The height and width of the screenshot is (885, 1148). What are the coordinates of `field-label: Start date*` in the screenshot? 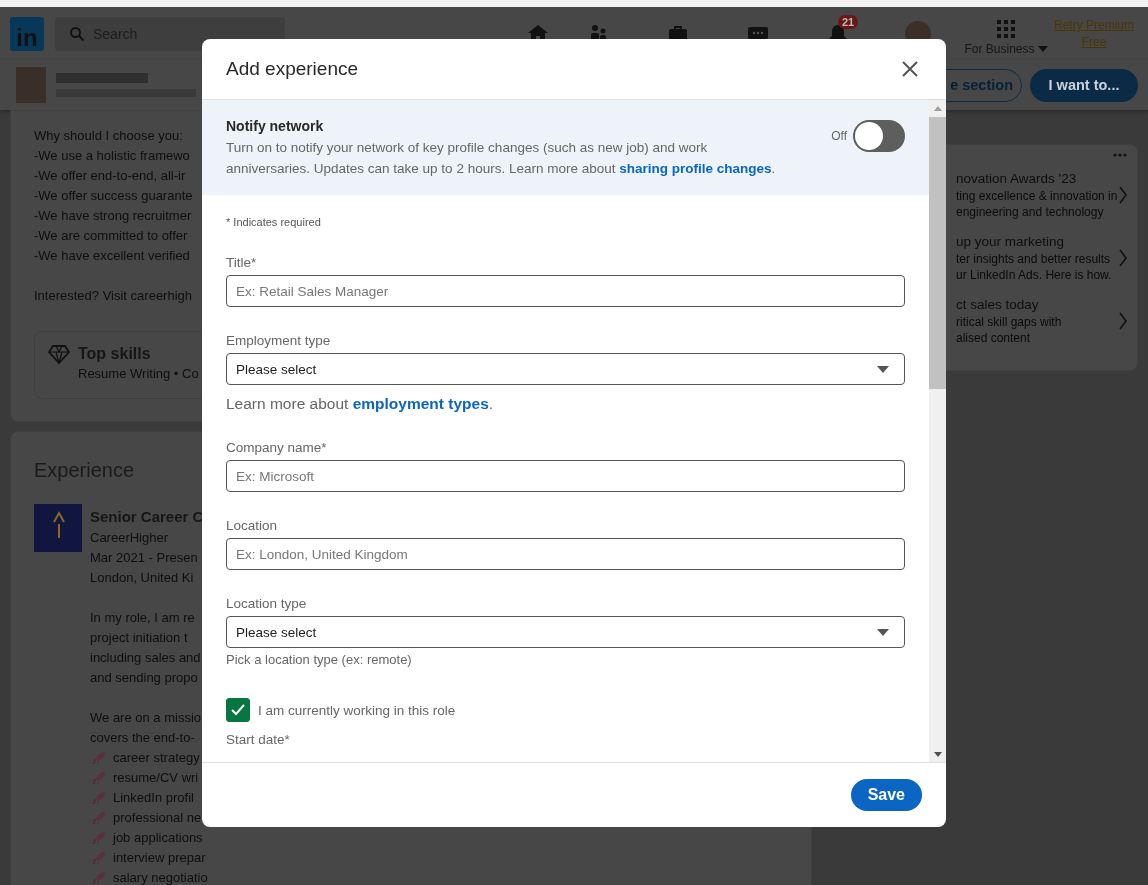 It's located at (258, 740).